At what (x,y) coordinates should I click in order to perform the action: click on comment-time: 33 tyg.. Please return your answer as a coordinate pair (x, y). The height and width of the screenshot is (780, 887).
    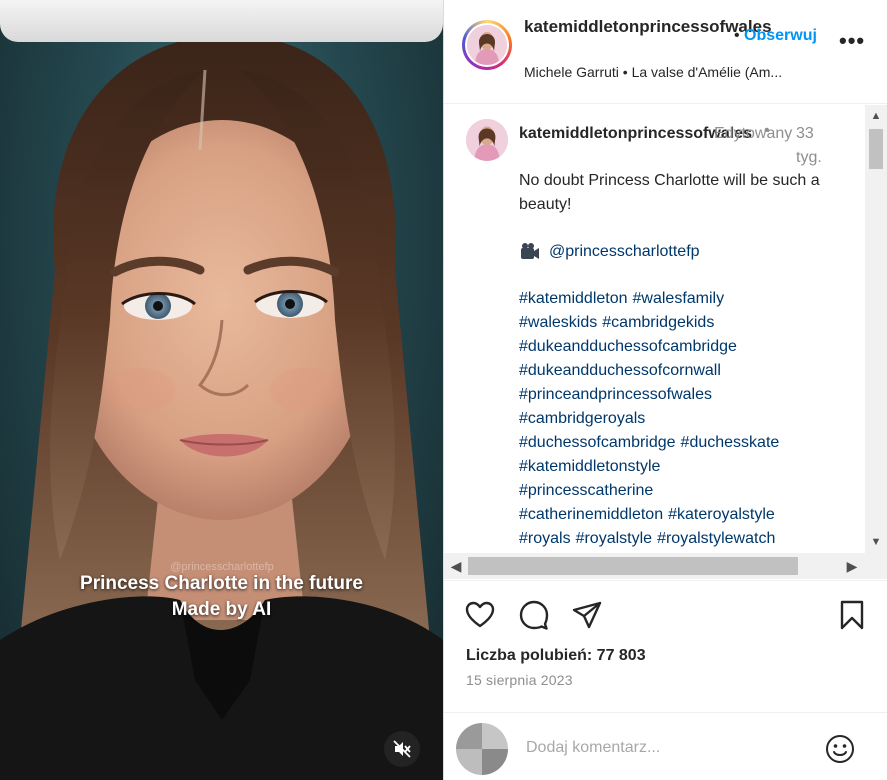
    Looking at the image, I should click on (816, 146).